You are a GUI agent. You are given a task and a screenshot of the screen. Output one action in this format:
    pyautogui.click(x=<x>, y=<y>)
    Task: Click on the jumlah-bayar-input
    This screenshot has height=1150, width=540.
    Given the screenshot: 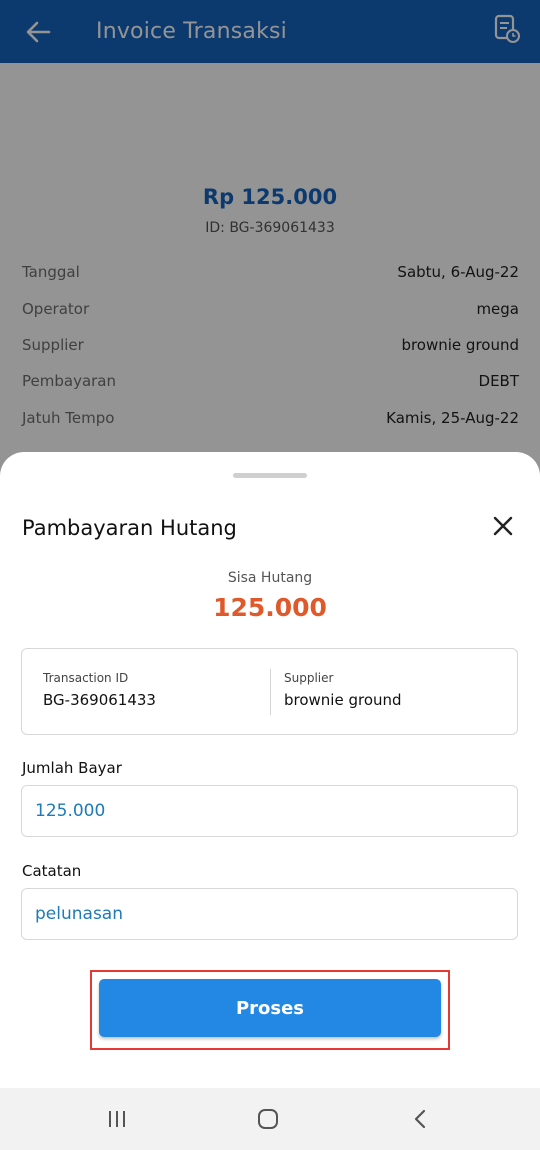 What is the action you would take?
    pyautogui.click(x=269, y=811)
    